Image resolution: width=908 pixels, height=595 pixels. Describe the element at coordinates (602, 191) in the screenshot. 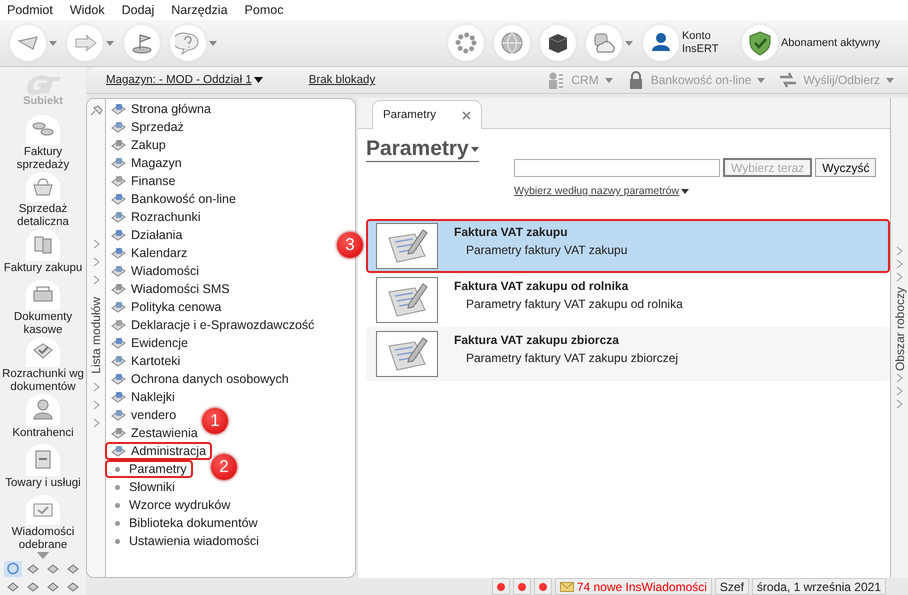

I see `filter-link: Wybierz według nazwy parametrów` at that location.